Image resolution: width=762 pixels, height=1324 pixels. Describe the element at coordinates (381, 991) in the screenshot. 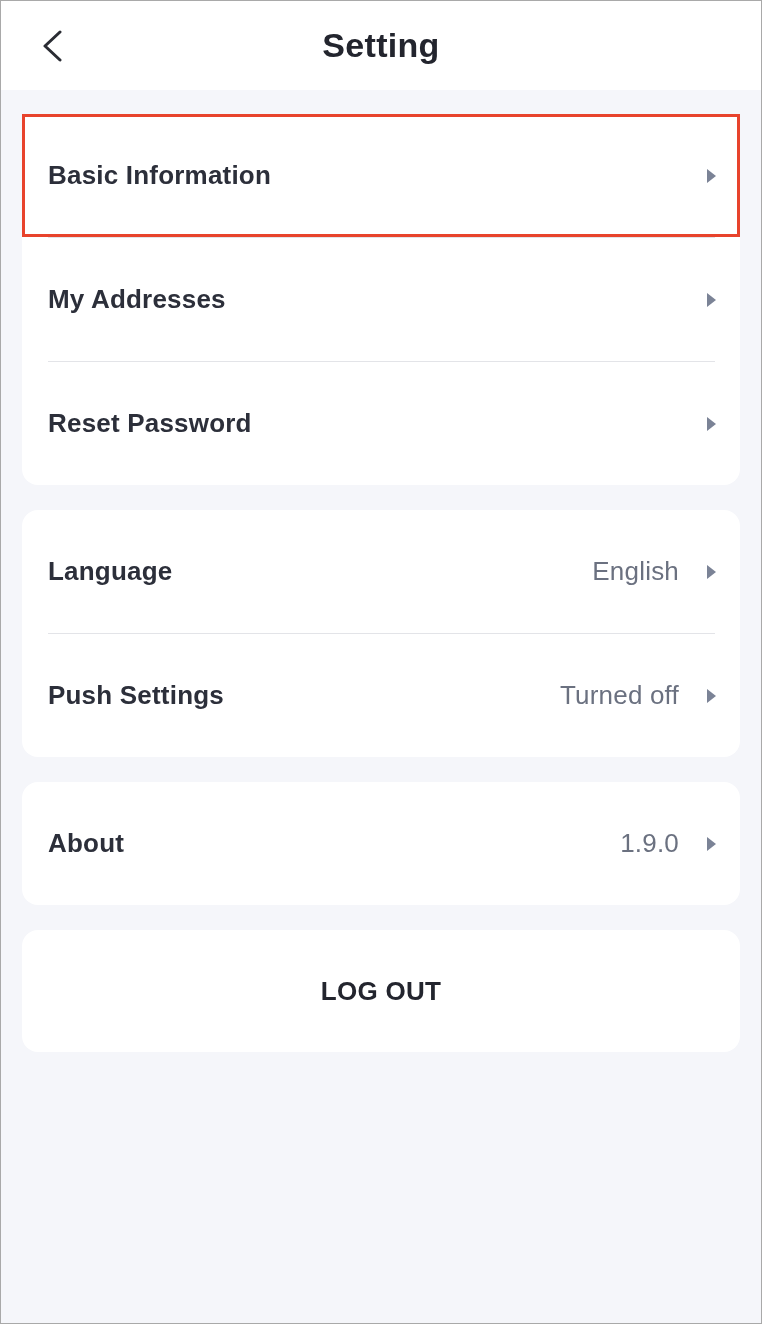

I see `logout-button: LOG OUT` at that location.